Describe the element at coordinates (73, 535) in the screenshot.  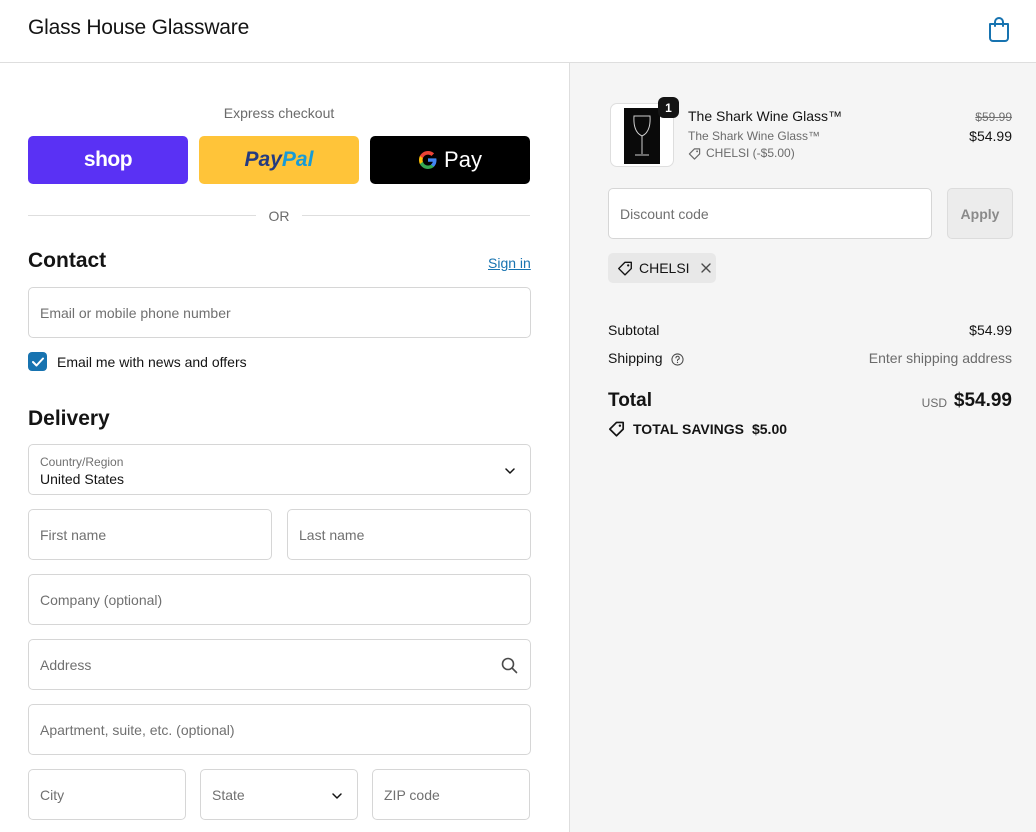
I see `first-name-placeholder: First name` at that location.